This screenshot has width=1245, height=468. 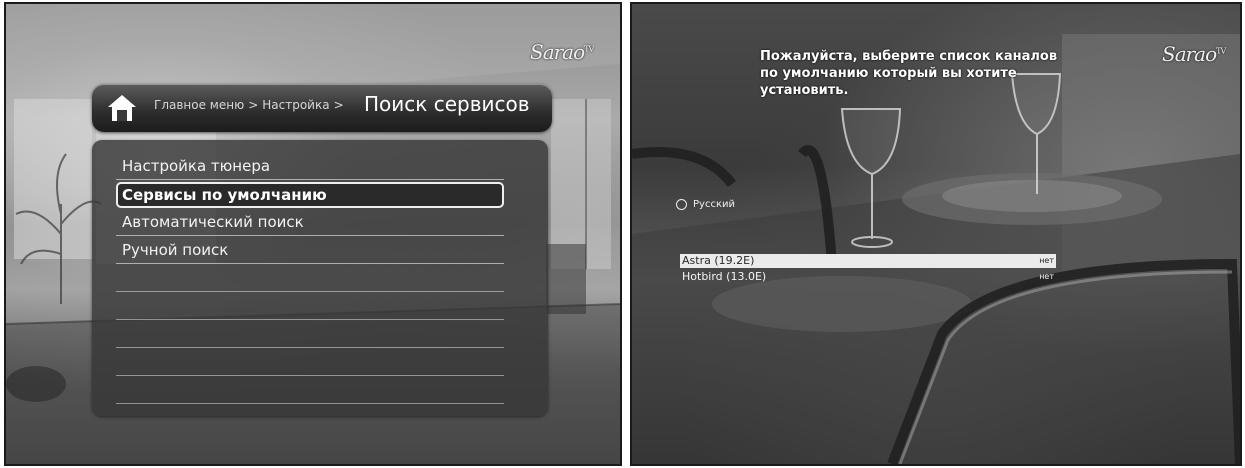 I want to click on language-radio-option: Русский, so click(x=705, y=204).